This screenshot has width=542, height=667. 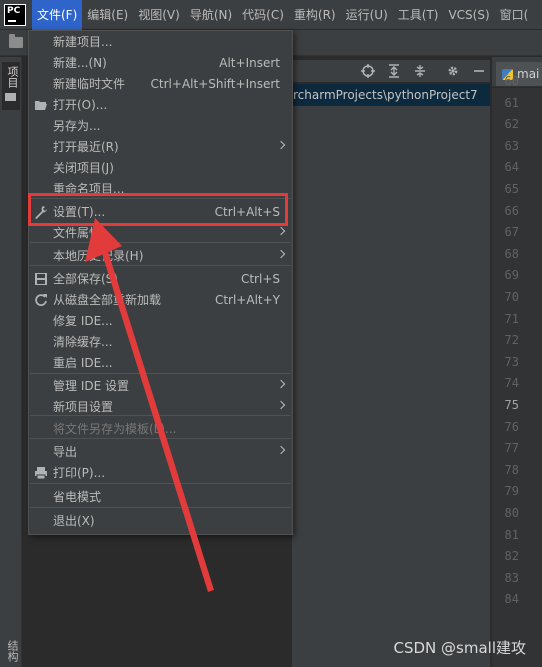 I want to click on crosshair-icon, so click(x=368, y=71).